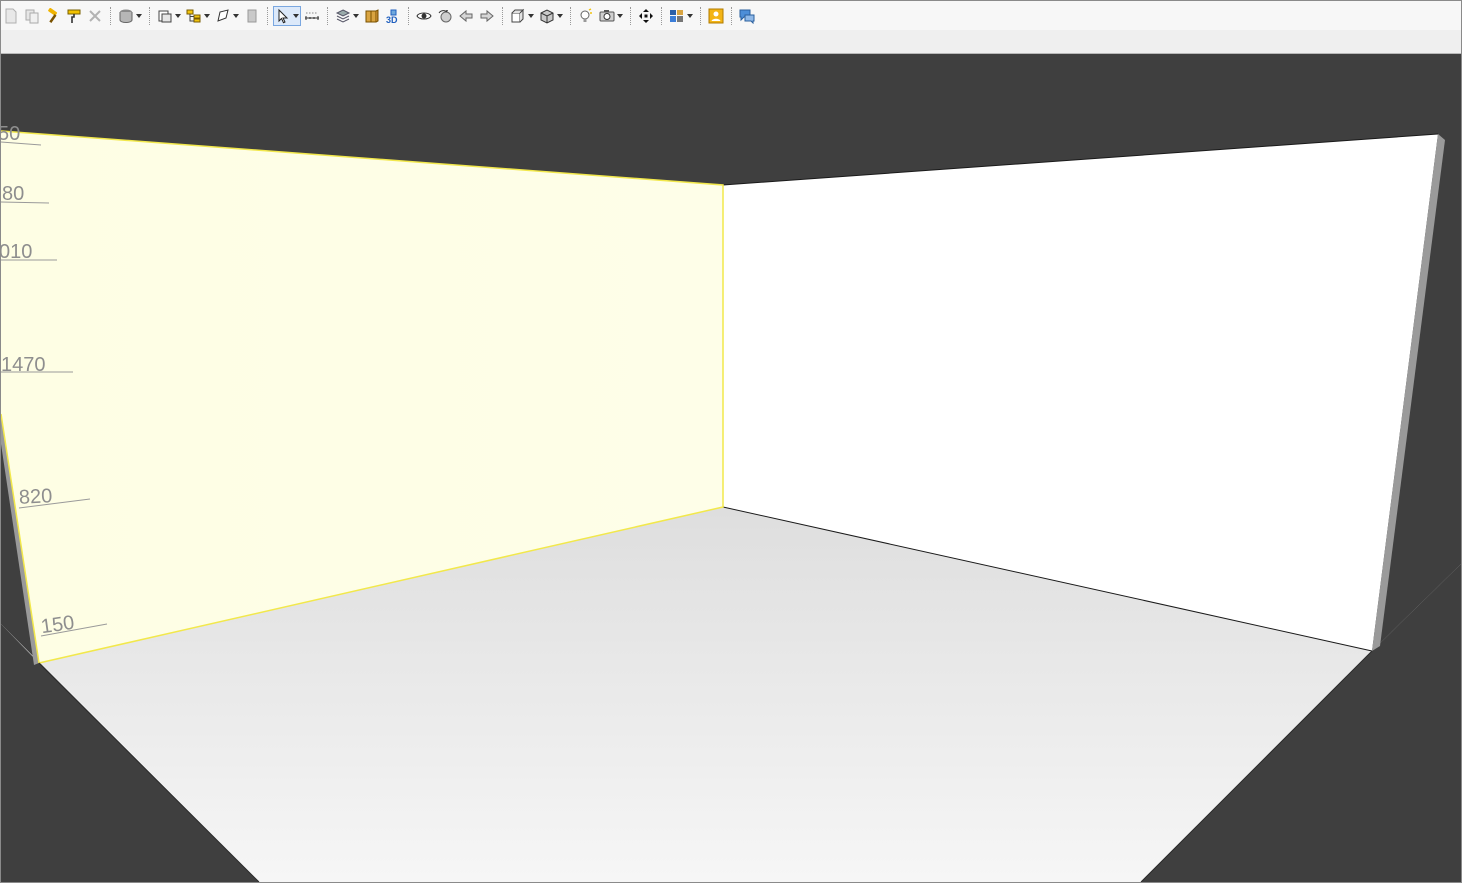 This screenshot has width=1462, height=883. I want to click on camera-button, so click(611, 16).